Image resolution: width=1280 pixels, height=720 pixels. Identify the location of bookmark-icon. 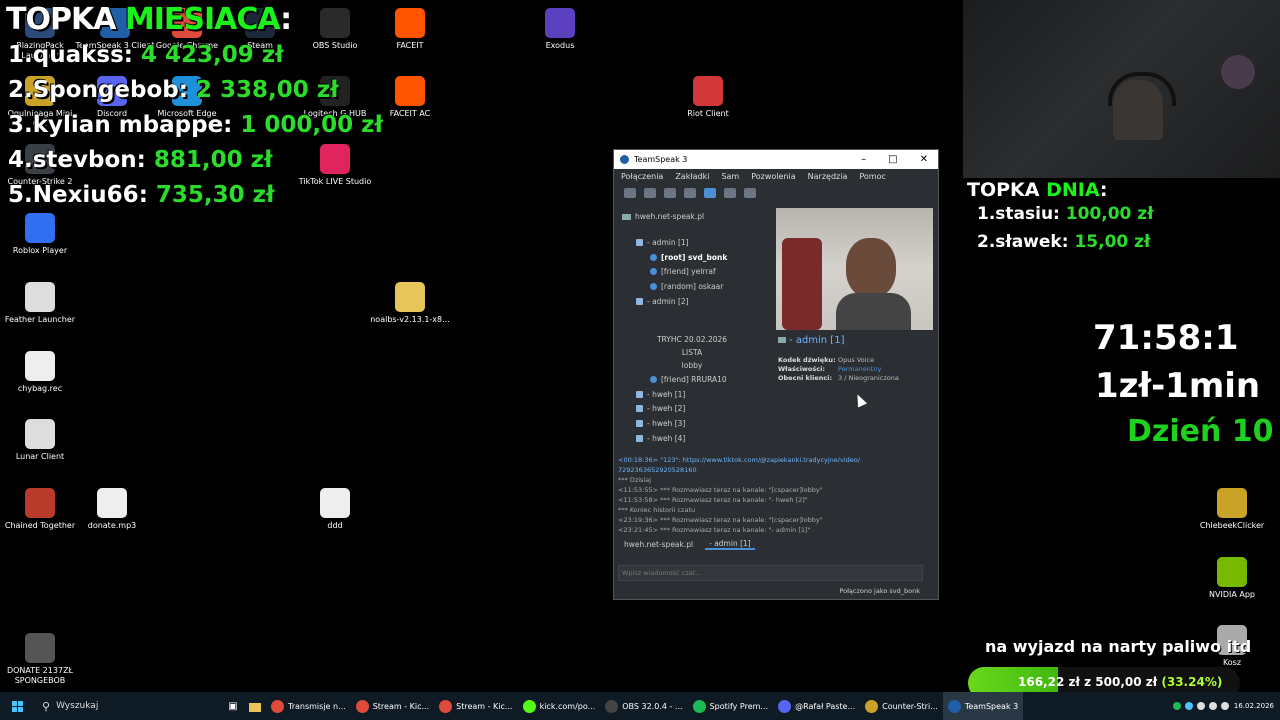
(710, 193).